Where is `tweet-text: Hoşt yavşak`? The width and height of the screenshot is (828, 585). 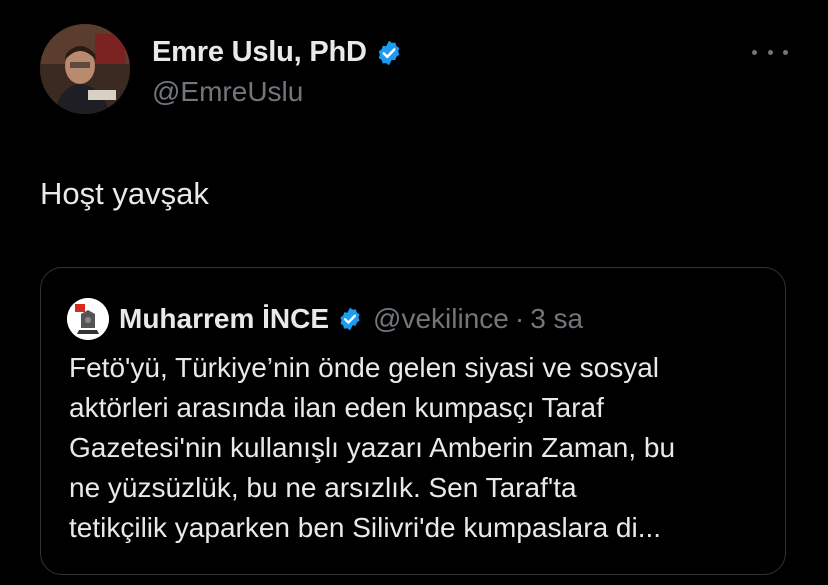
tweet-text: Hoşt yavşak is located at coordinates (124, 193).